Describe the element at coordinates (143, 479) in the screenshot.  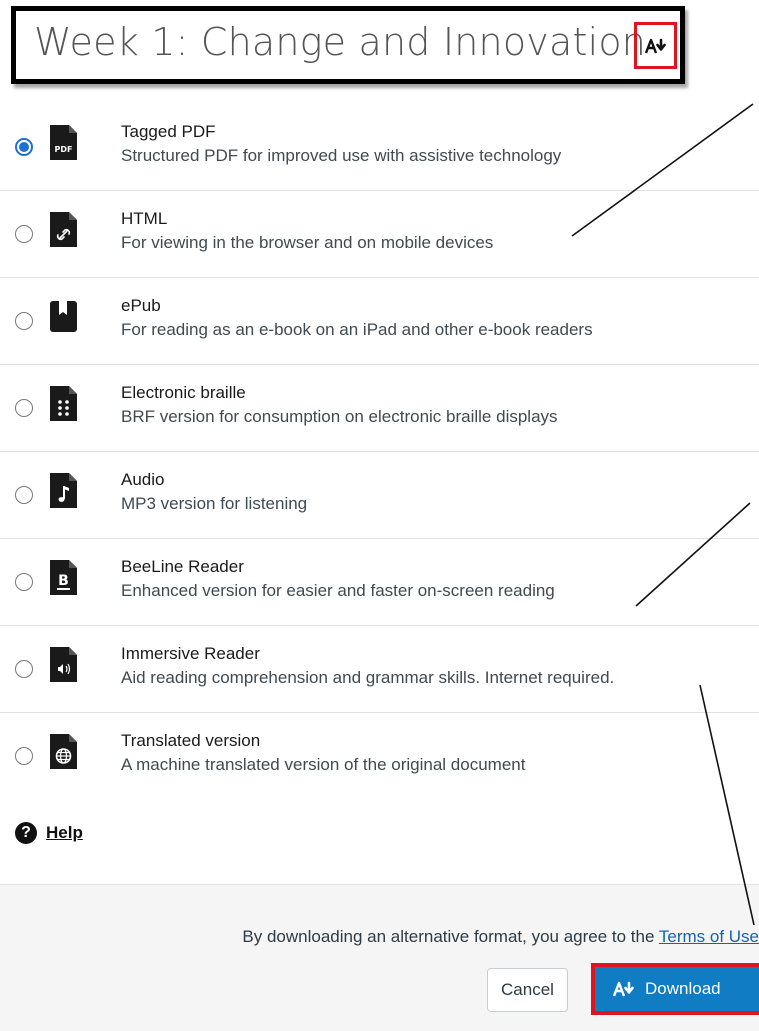
I see `option-title: Audio` at that location.